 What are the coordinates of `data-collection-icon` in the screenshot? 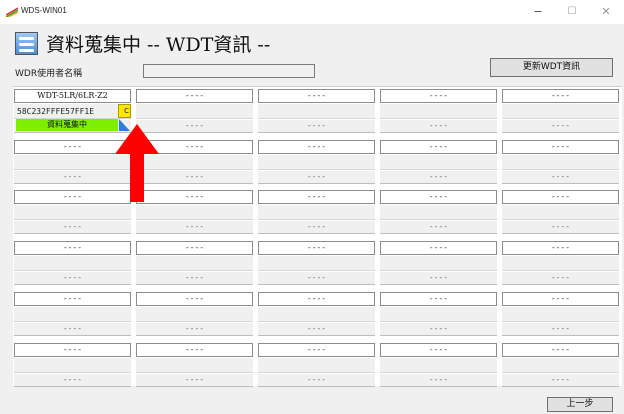 It's located at (26, 43).